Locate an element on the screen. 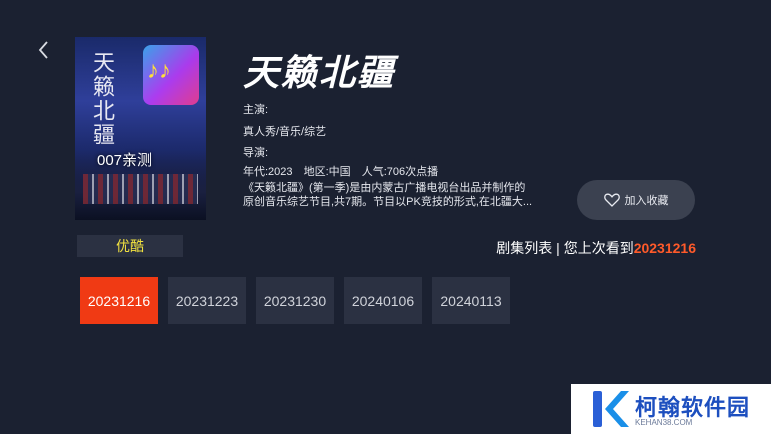 Image resolution: width=771 pixels, height=434 pixels. heart-icon is located at coordinates (611, 200).